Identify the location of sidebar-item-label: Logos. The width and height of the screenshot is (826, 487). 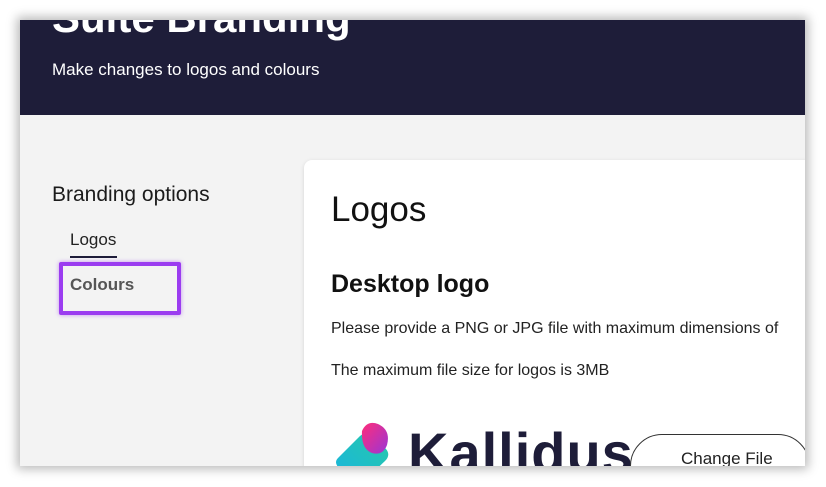
(93, 239).